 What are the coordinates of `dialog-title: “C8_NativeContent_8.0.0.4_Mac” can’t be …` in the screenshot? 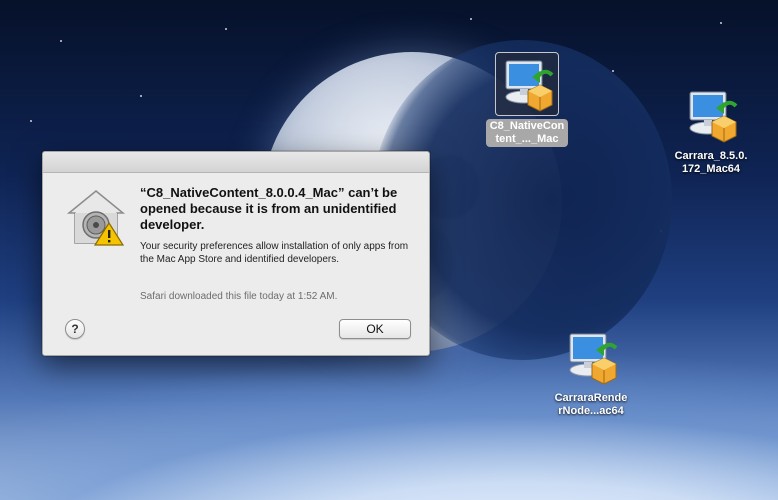 It's located at (269, 208).